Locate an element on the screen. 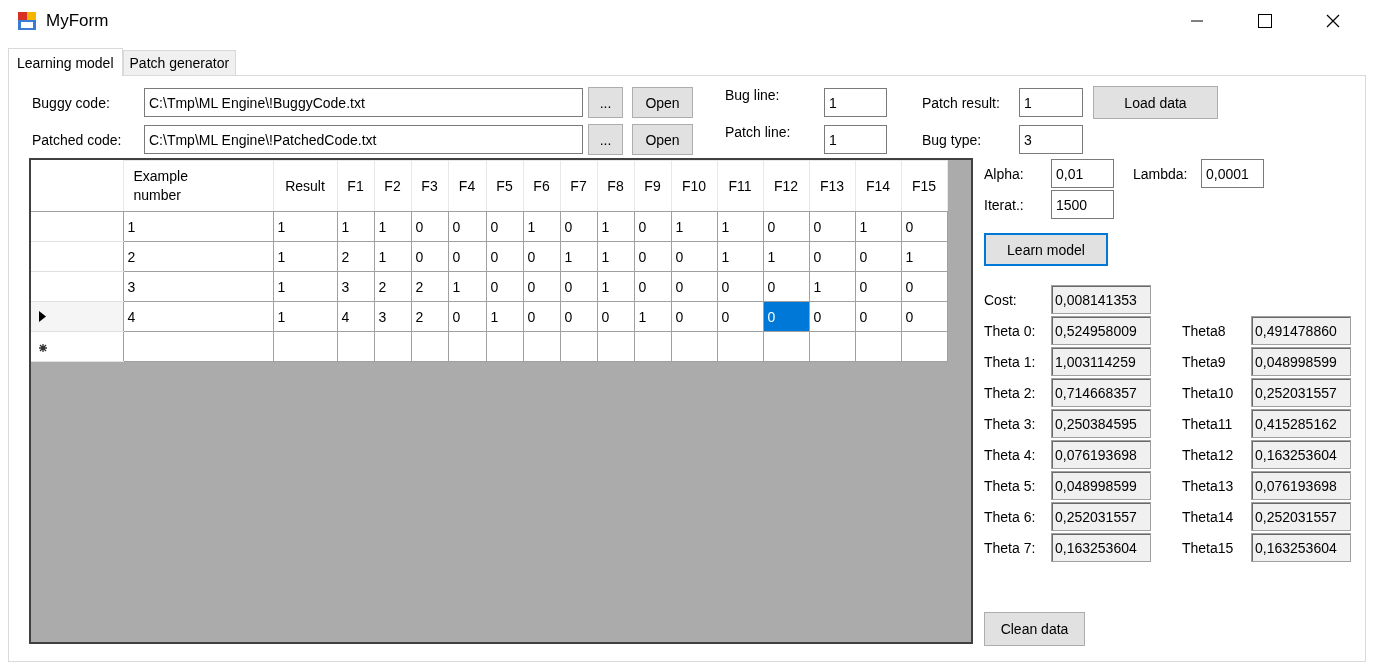 The image size is (1373, 666). column-header: F15 is located at coordinates (924, 186).